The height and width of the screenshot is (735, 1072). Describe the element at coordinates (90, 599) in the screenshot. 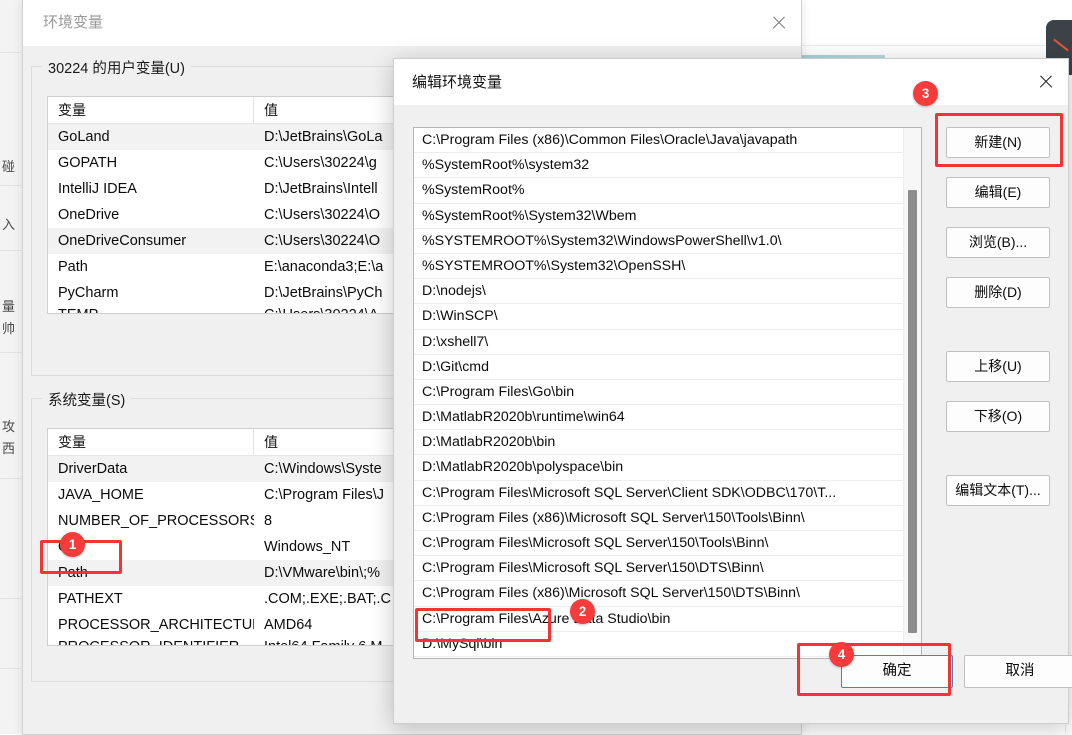

I see `variable-name-cell: PATHEXT` at that location.